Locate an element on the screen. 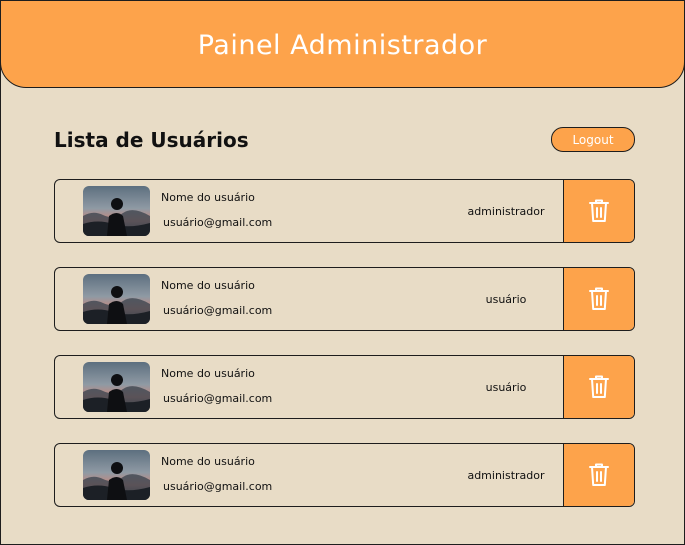  page-title: Painel Administrador is located at coordinates (342, 45).